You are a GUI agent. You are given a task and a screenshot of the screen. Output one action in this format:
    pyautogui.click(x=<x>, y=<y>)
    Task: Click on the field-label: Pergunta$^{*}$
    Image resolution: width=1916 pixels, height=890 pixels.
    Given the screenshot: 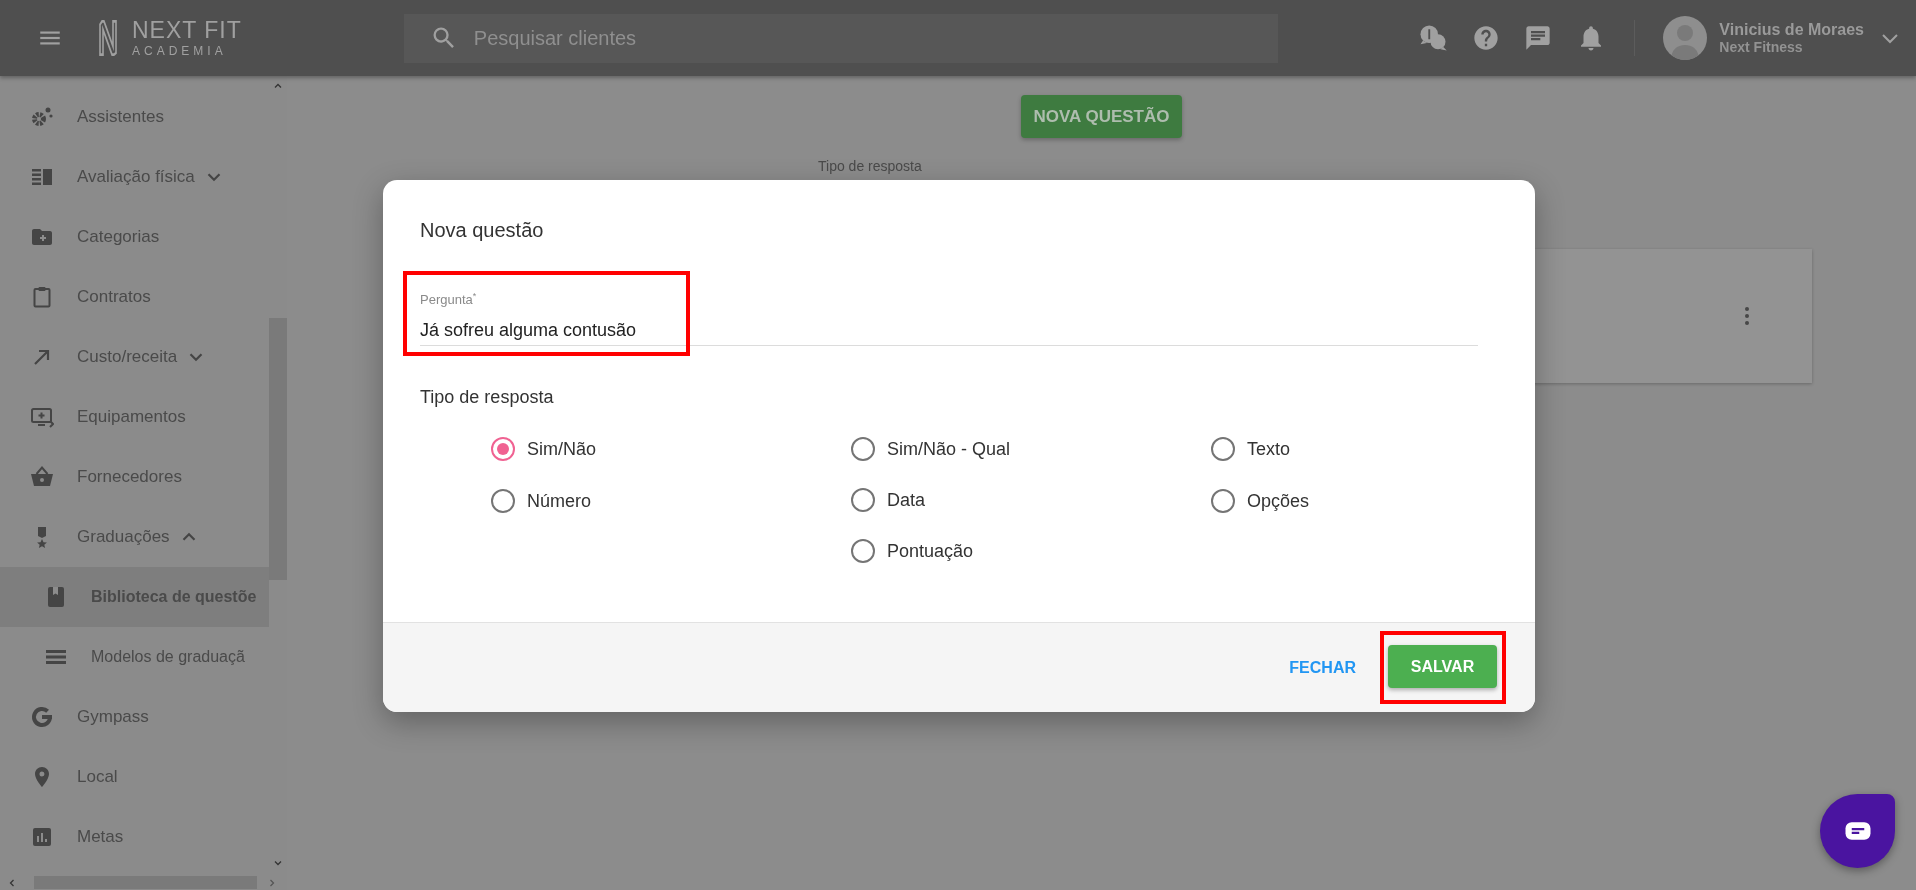 What is the action you would take?
    pyautogui.click(x=449, y=299)
    